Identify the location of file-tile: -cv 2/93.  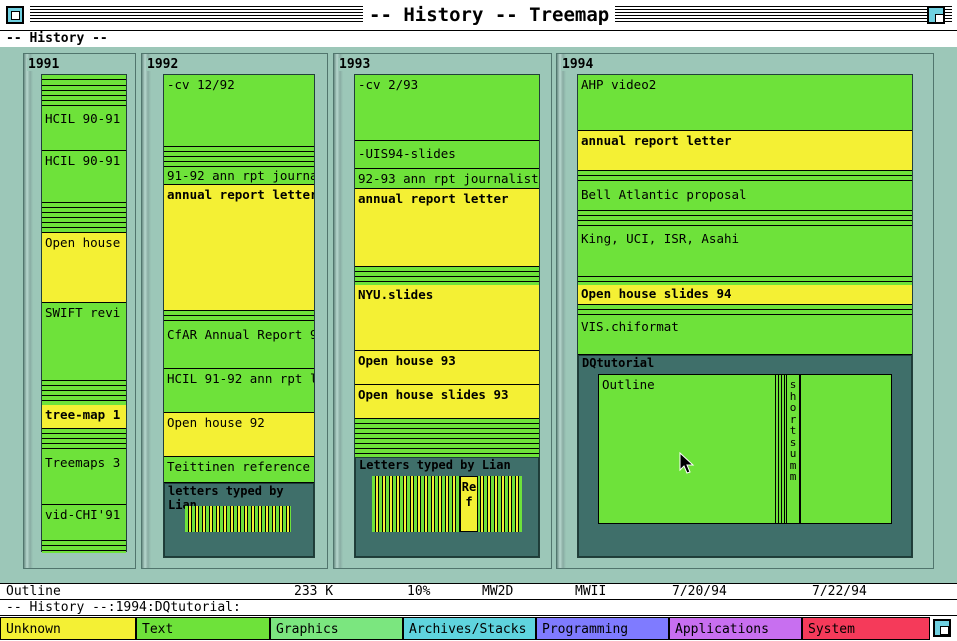
(447, 108).